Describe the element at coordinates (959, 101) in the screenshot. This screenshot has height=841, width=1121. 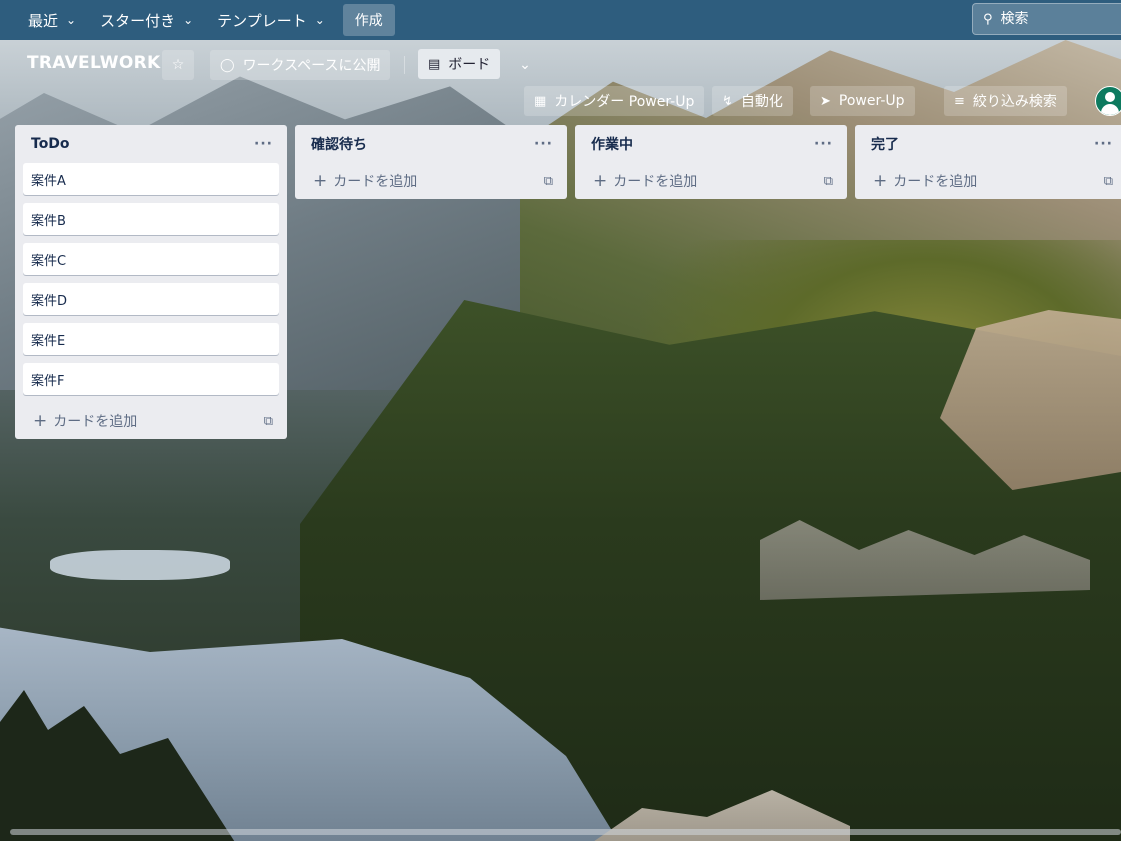
I see `filter-icon: ≡` at that location.